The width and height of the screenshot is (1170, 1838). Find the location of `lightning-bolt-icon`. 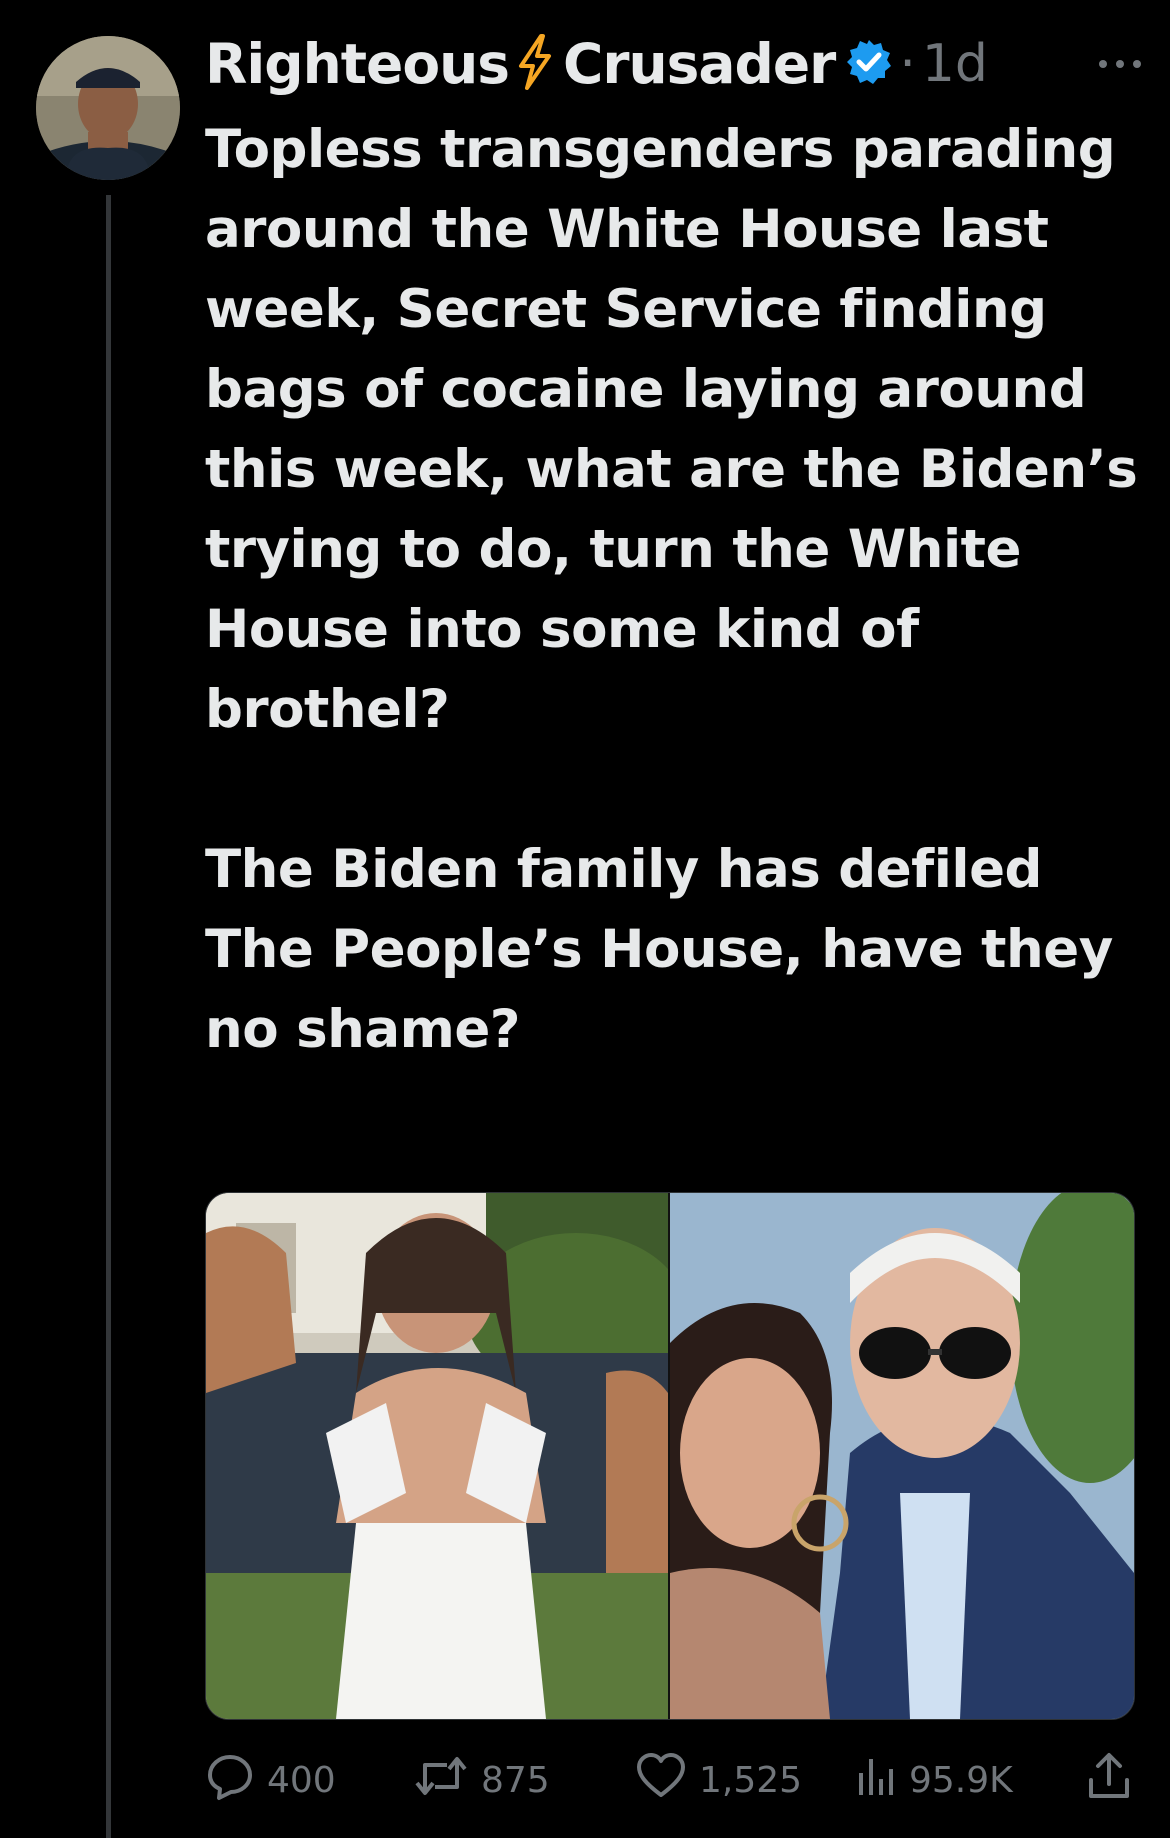

lightning-bolt-icon is located at coordinates (535, 64).